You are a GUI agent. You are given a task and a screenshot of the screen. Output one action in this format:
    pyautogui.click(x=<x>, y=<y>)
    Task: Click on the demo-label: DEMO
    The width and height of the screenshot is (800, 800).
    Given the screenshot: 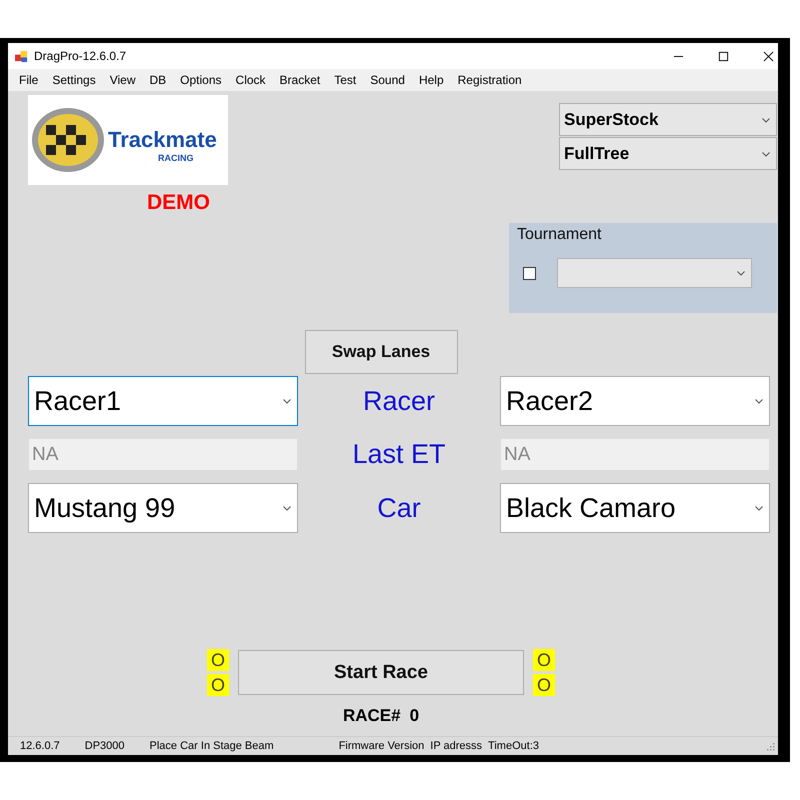 What is the action you would take?
    pyautogui.click(x=179, y=203)
    